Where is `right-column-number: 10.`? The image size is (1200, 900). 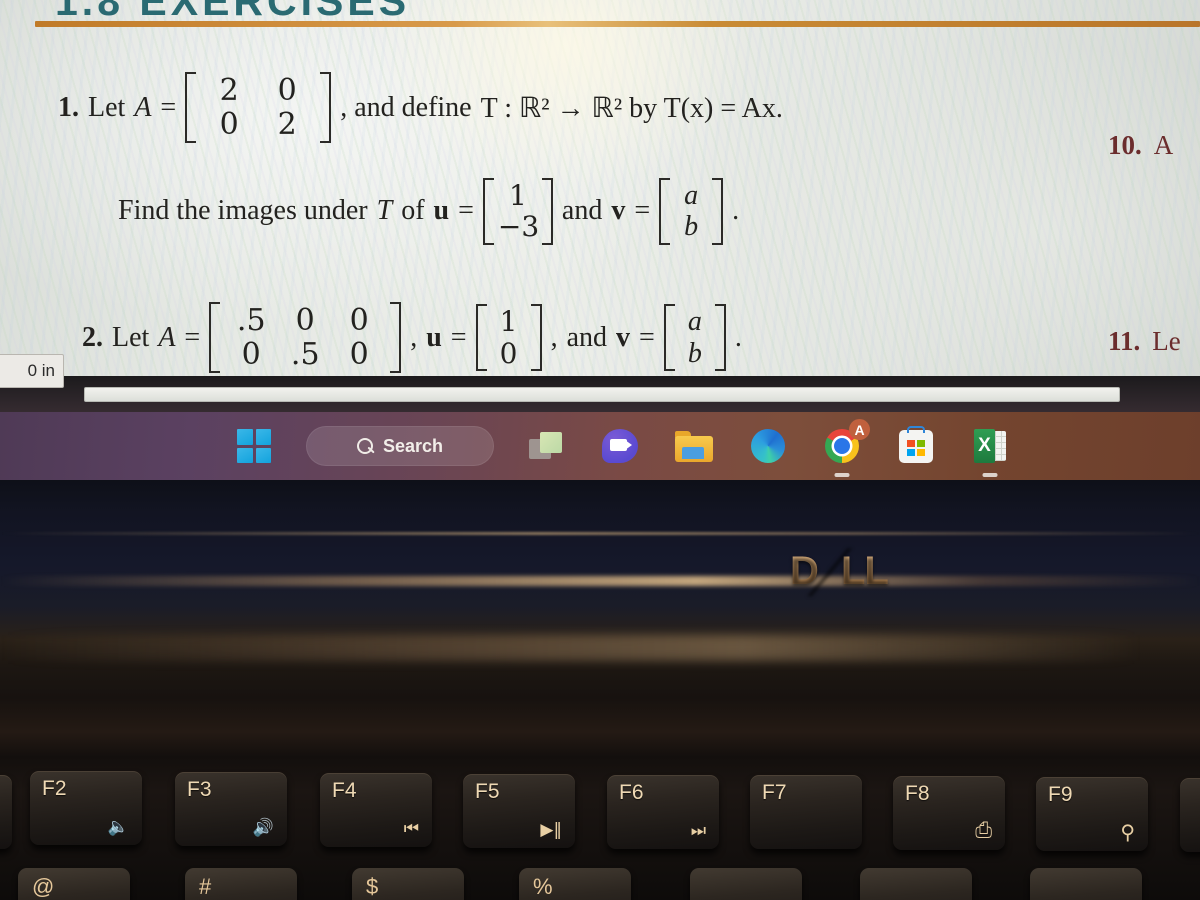
right-column-number: 10. is located at coordinates (1125, 145).